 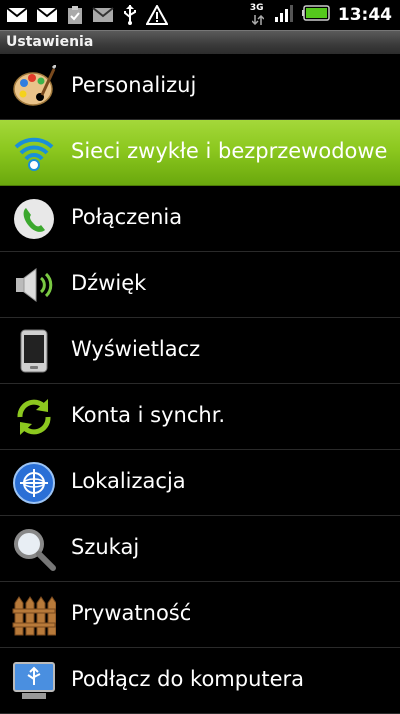 What do you see at coordinates (131, 613) in the screenshot?
I see `settings-item-label: Prywatność` at bounding box center [131, 613].